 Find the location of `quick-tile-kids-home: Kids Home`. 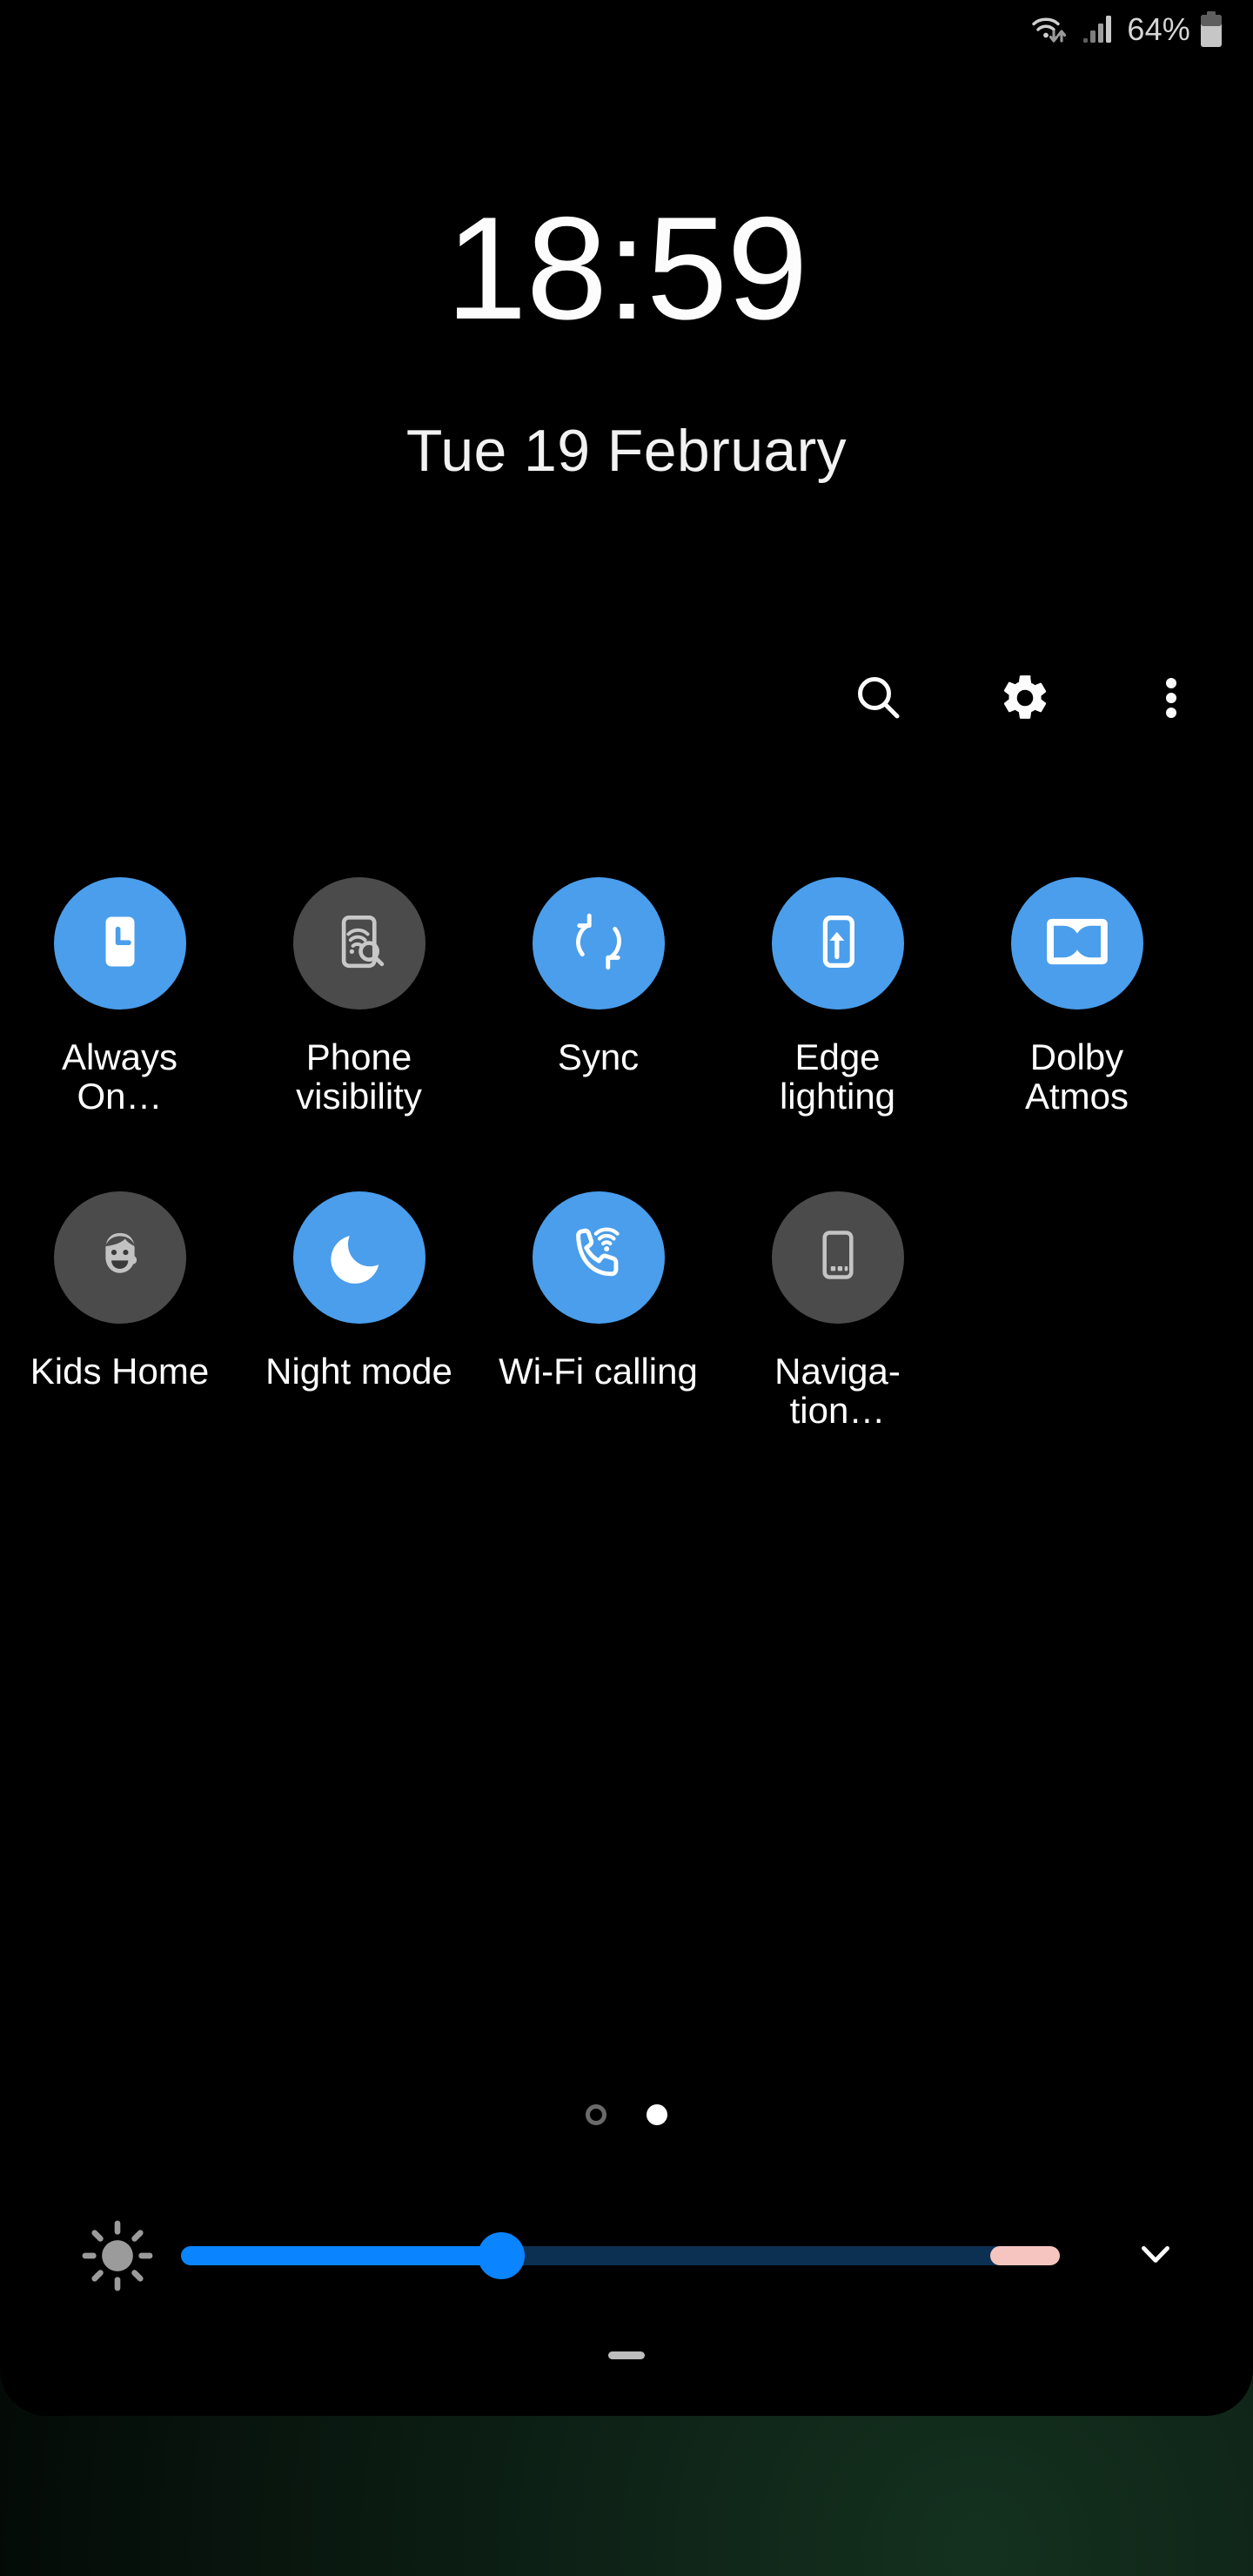

quick-tile-kids-home: Kids Home is located at coordinates (119, 1311).